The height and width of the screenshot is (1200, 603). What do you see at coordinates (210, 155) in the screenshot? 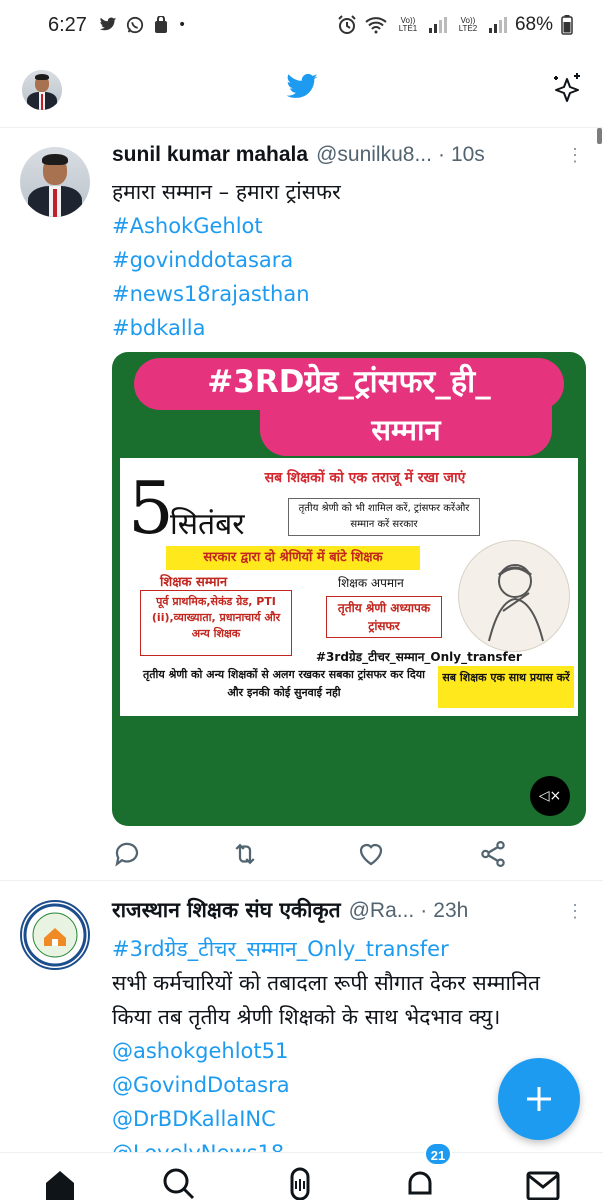
I see `author-name: sunil kumar mahala` at bounding box center [210, 155].